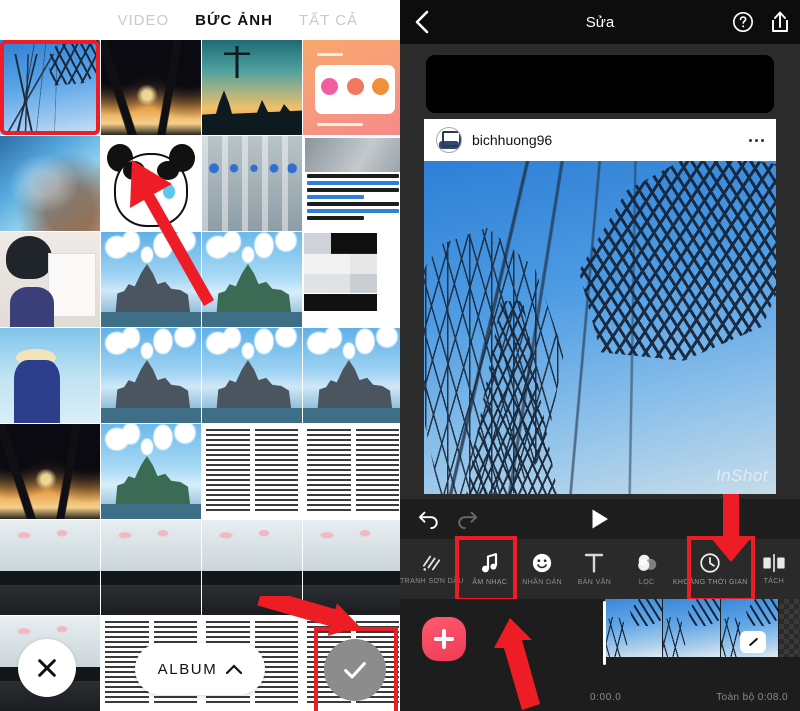  What do you see at coordinates (756, 140) in the screenshot?
I see `ellipsis-icon` at bounding box center [756, 140].